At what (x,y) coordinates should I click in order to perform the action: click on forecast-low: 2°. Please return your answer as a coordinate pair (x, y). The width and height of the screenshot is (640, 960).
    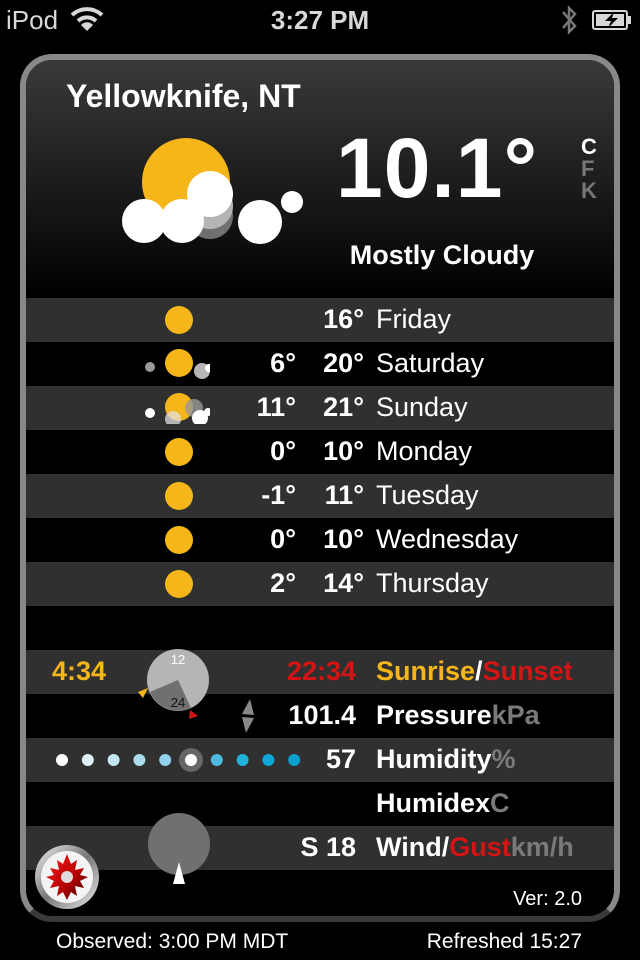
    Looking at the image, I should click on (283, 583).